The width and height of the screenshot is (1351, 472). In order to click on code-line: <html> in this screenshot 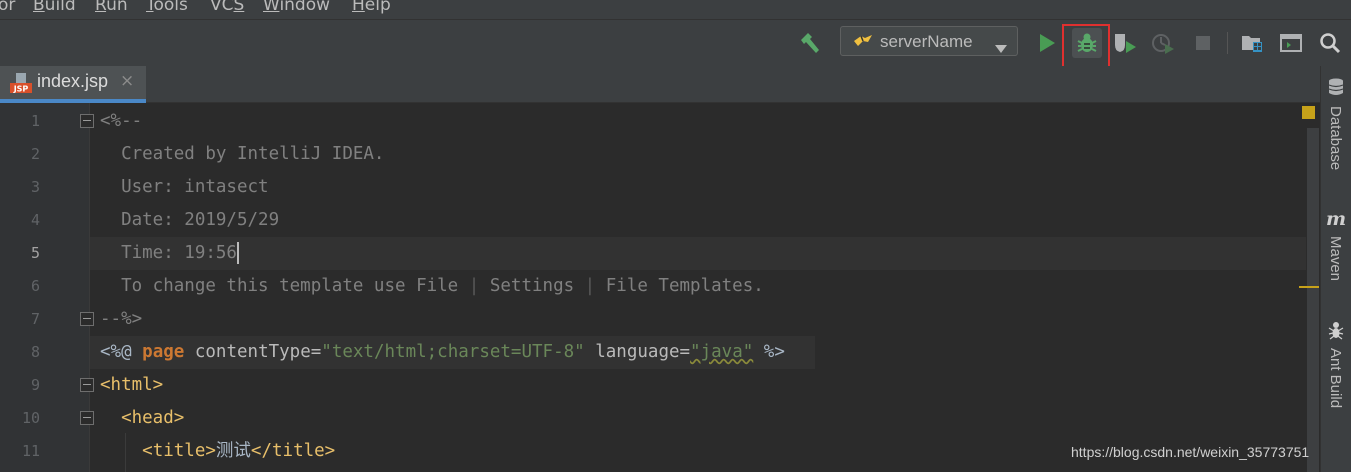, I will do `click(698, 385)`.